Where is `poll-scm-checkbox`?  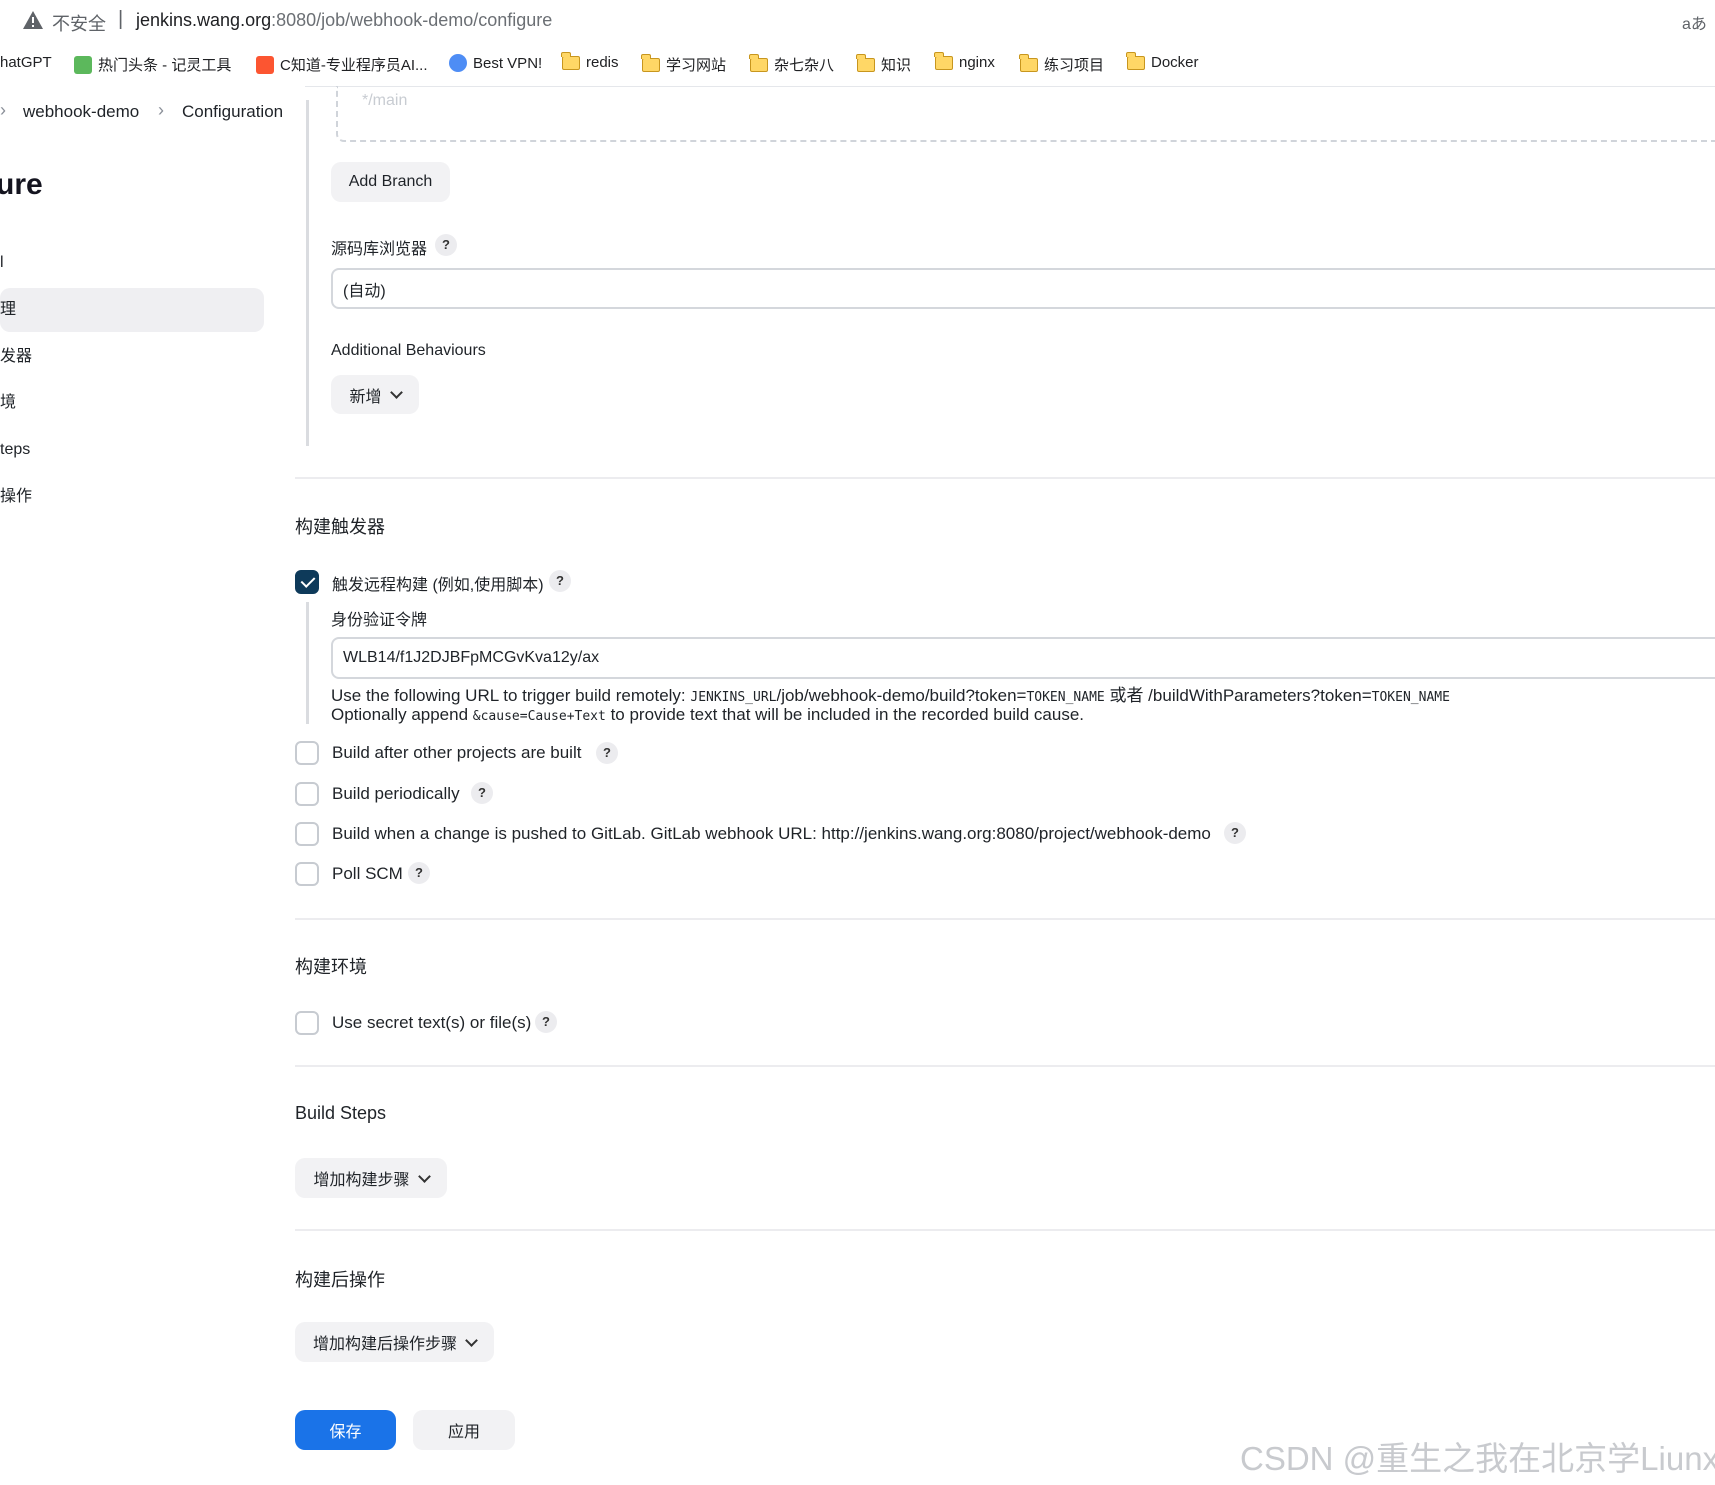 poll-scm-checkbox is located at coordinates (307, 874).